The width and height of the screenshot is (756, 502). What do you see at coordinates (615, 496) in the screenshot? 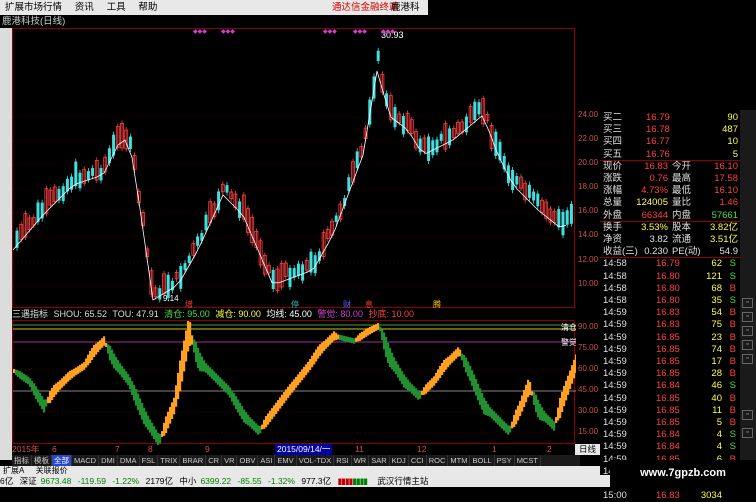
I see `tick-time: 15:00` at bounding box center [615, 496].